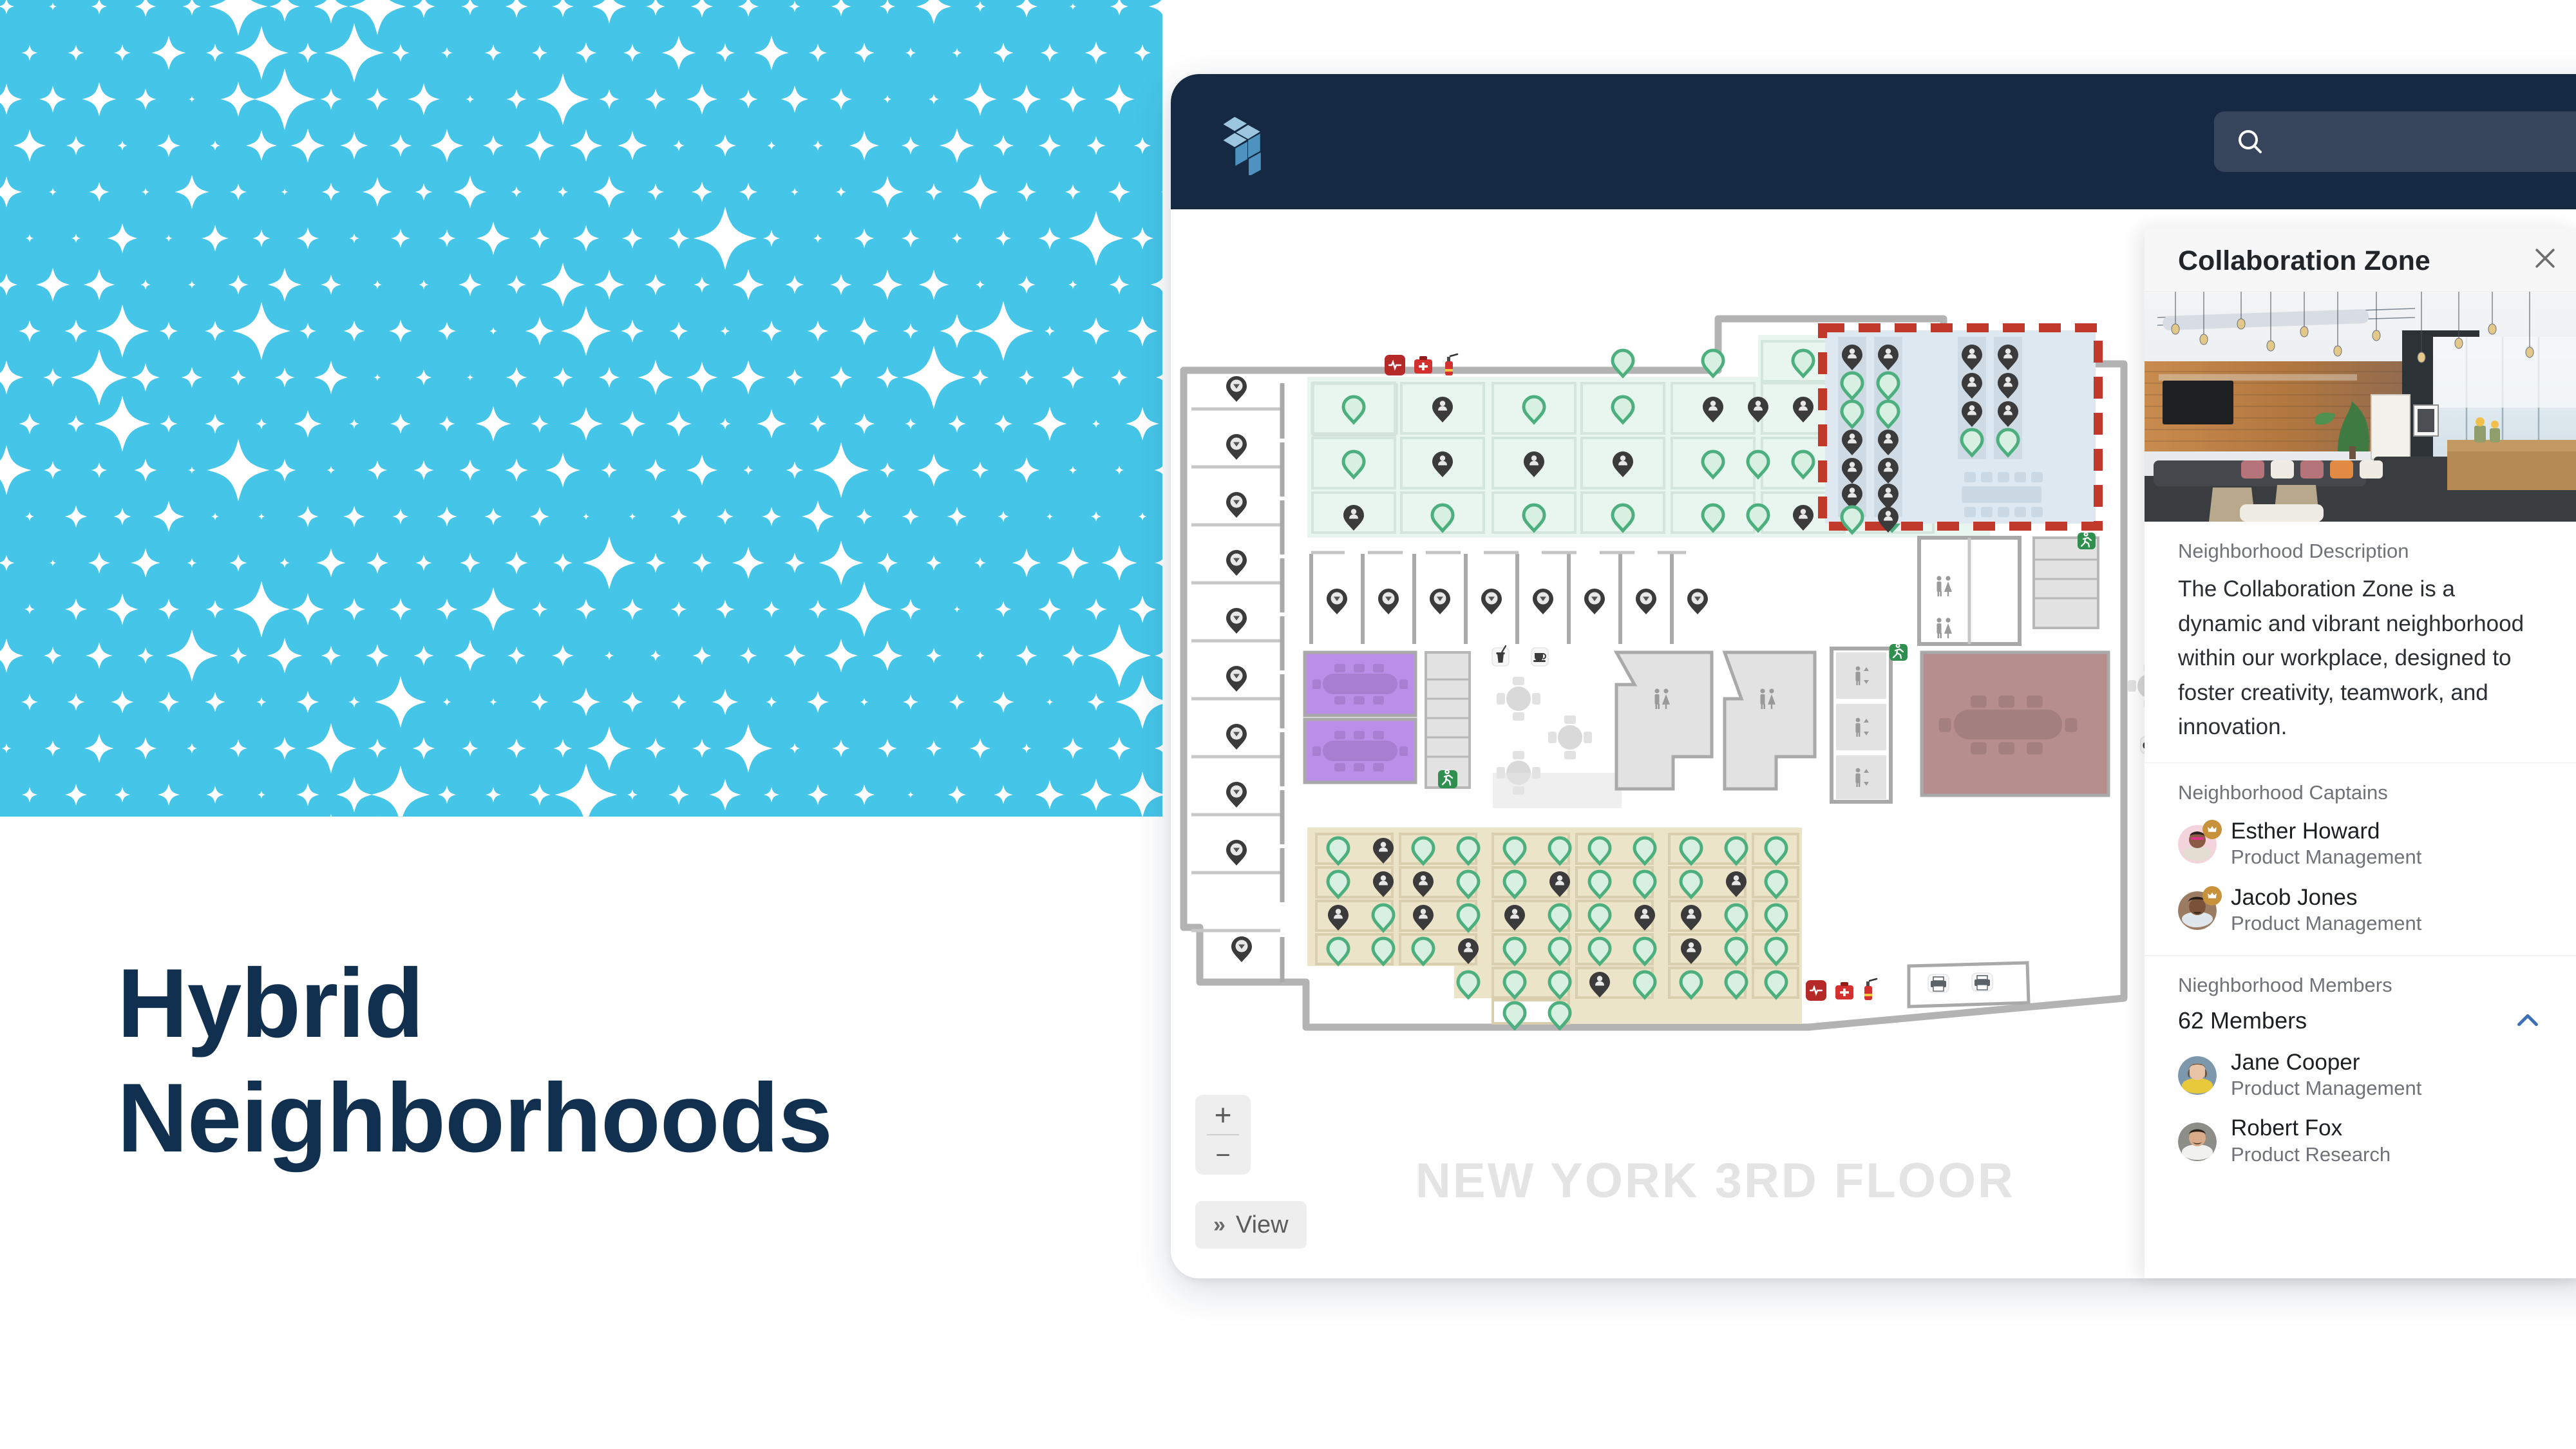  What do you see at coordinates (1540, 657) in the screenshot?
I see `coffee-icon` at bounding box center [1540, 657].